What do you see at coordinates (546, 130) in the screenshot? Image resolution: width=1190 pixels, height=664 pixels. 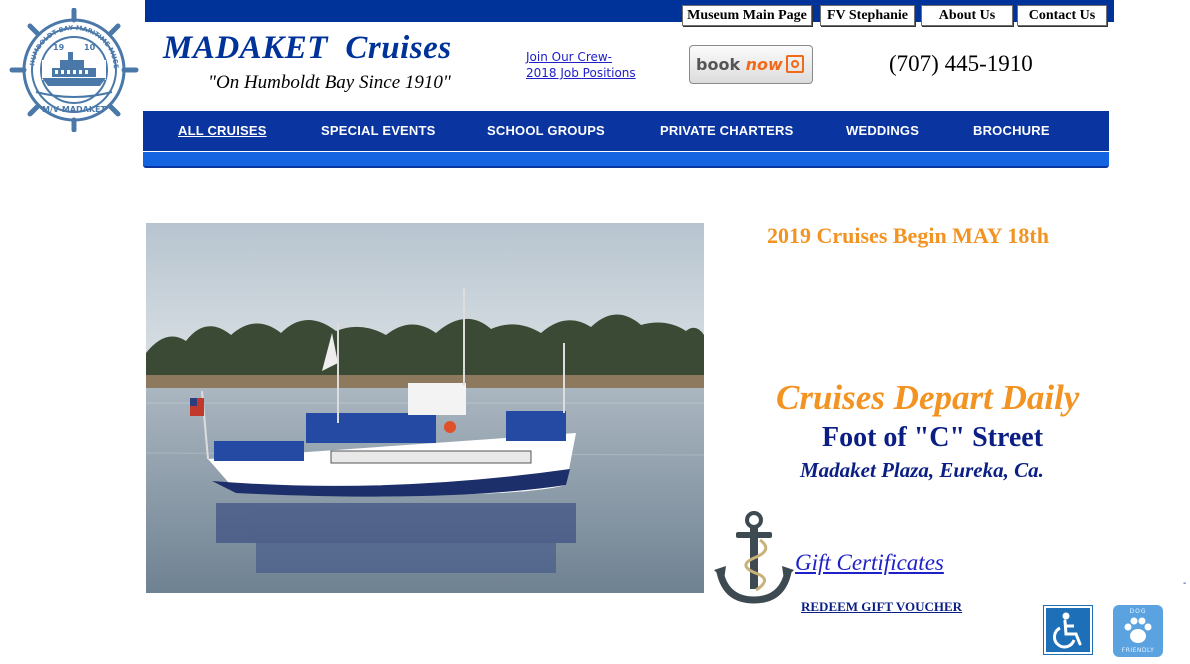 I see `nav-school-groups: SCHOOL GROUPS` at bounding box center [546, 130].